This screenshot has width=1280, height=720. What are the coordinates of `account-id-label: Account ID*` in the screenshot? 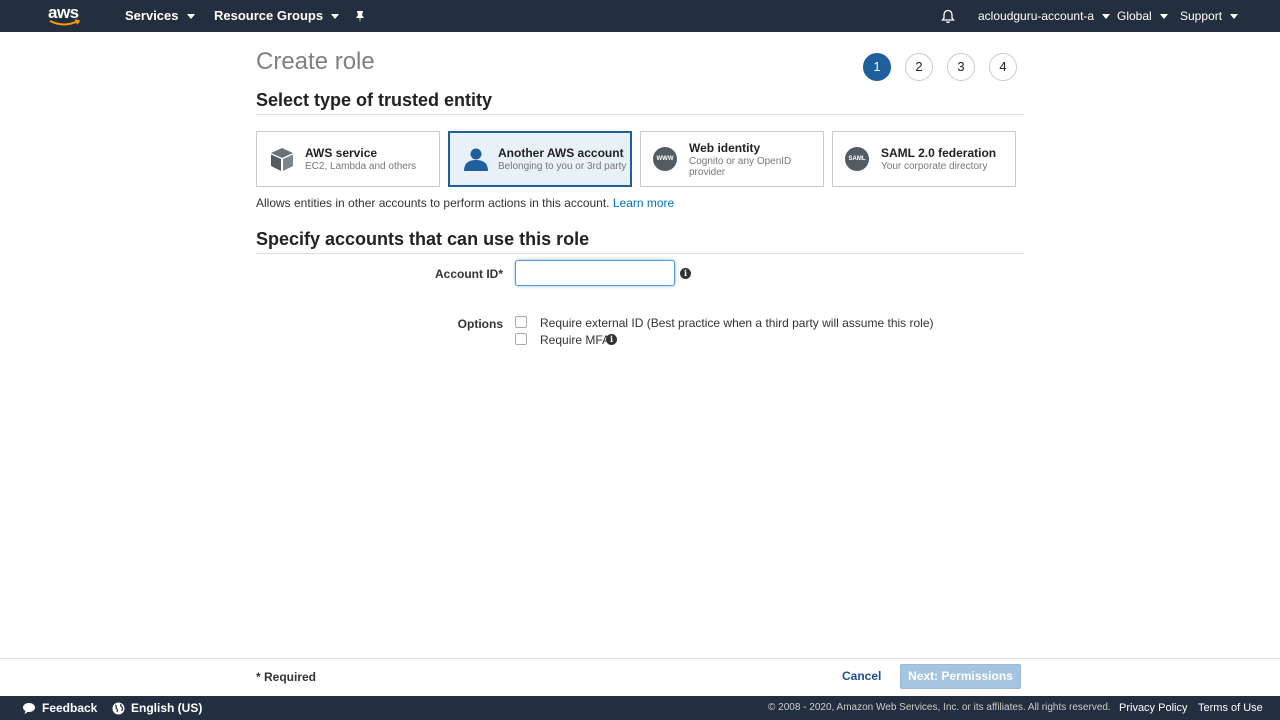 It's located at (468, 274).